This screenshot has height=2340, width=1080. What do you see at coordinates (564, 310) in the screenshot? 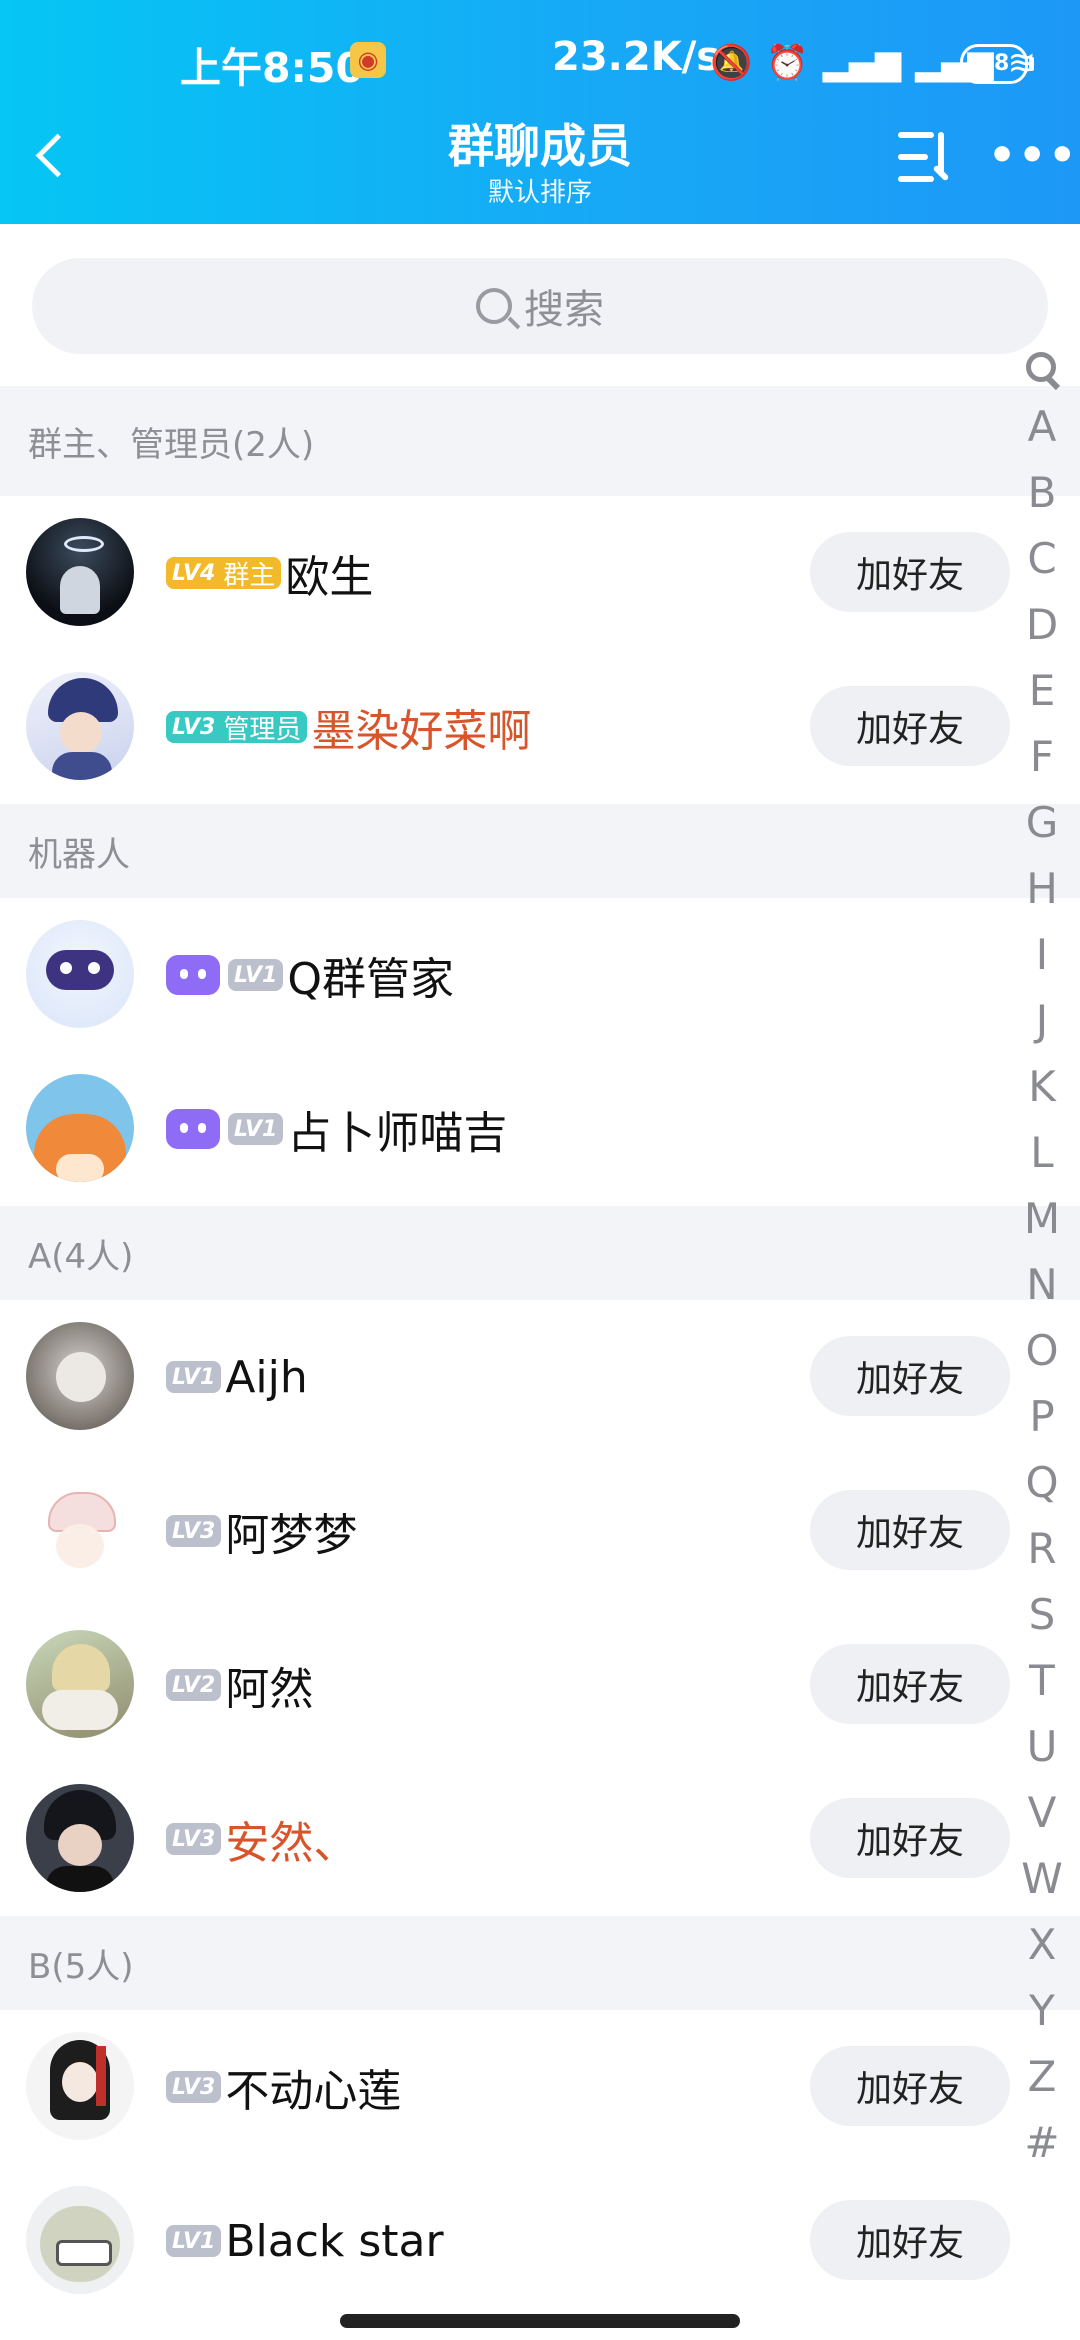
I see `search-placeholder: 搜索` at bounding box center [564, 310].